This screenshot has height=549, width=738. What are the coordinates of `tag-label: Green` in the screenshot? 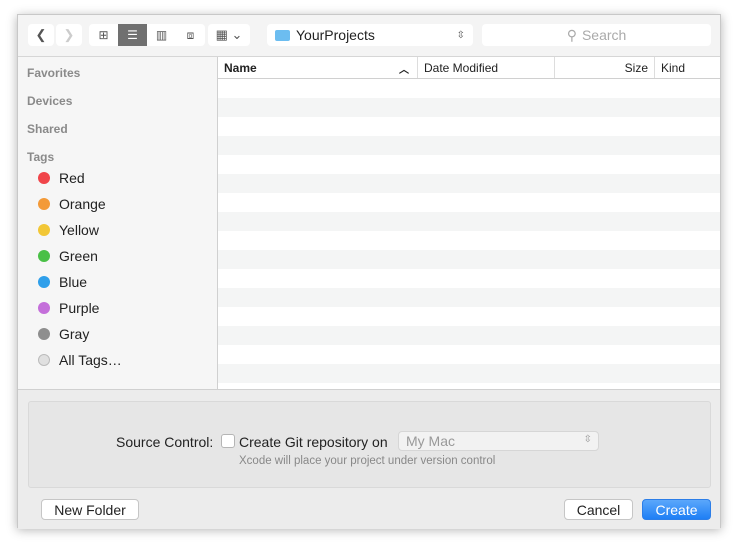 It's located at (78, 256).